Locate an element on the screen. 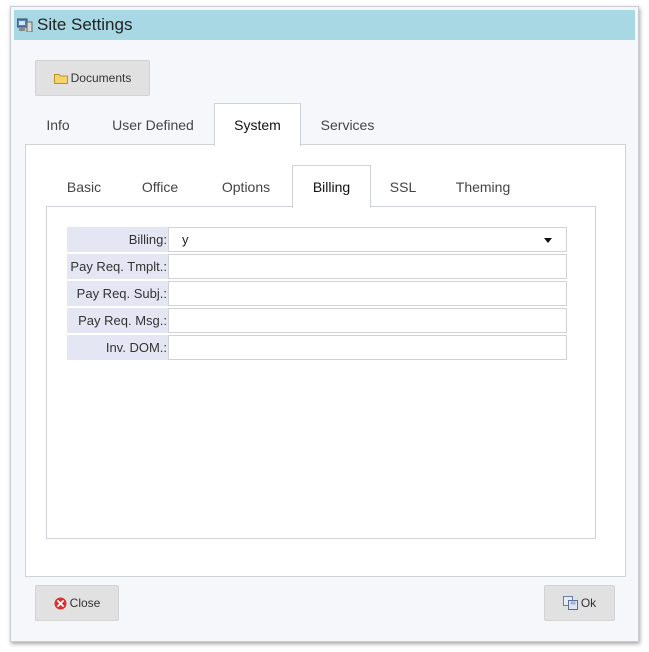  subtab-theming-label: Theming is located at coordinates (483, 187).